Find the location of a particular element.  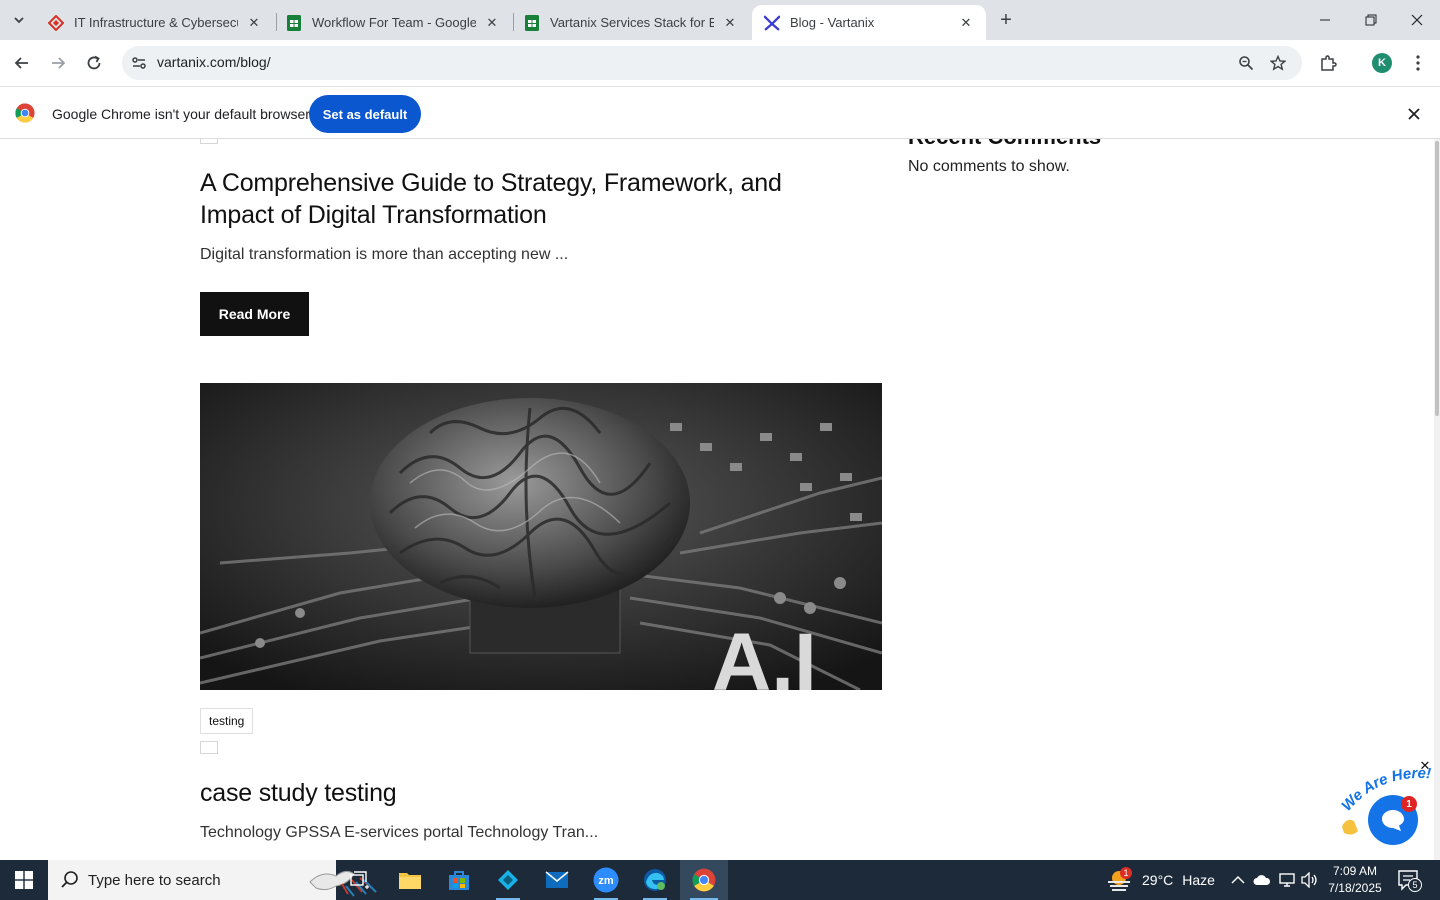

site-favicon-icon is located at coordinates (56, 22).